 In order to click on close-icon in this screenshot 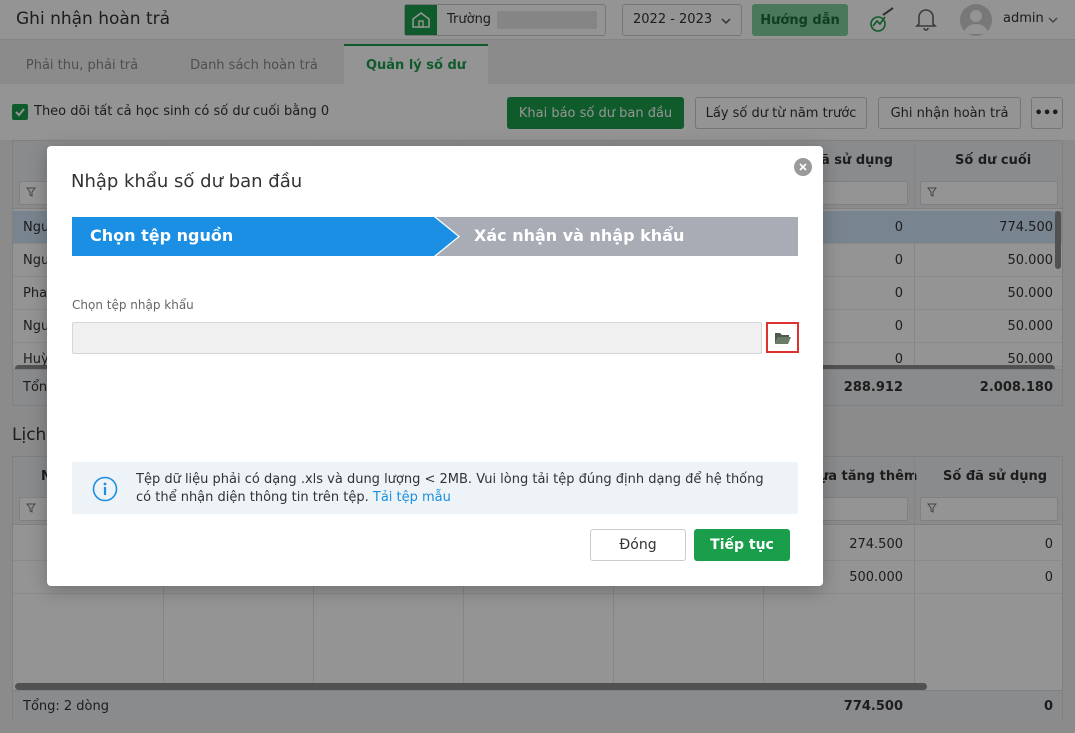, I will do `click(803, 167)`.